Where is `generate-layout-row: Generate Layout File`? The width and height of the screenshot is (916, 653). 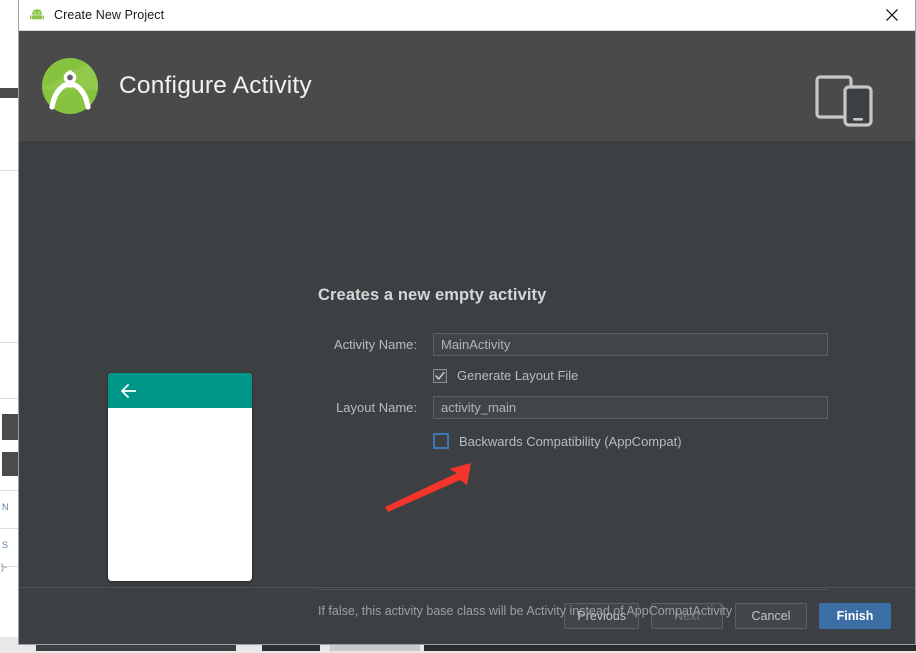
generate-layout-row: Generate Layout File is located at coordinates (573, 375).